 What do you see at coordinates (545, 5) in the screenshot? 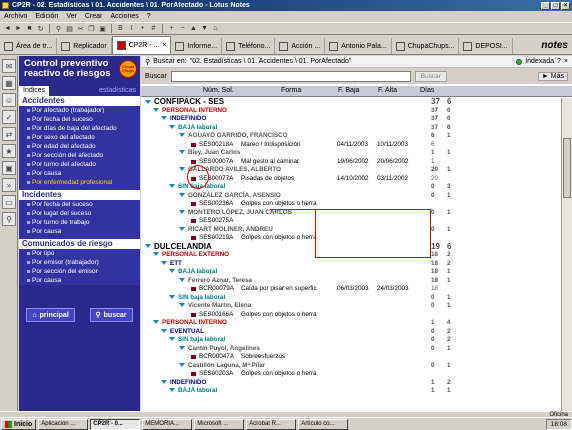
I see `minimize-button: _` at bounding box center [545, 5].